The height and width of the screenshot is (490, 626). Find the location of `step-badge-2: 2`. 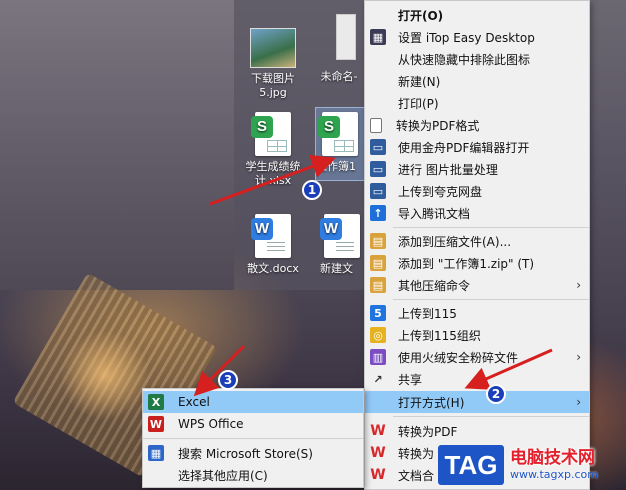

step-badge-2: 2 is located at coordinates (496, 394).